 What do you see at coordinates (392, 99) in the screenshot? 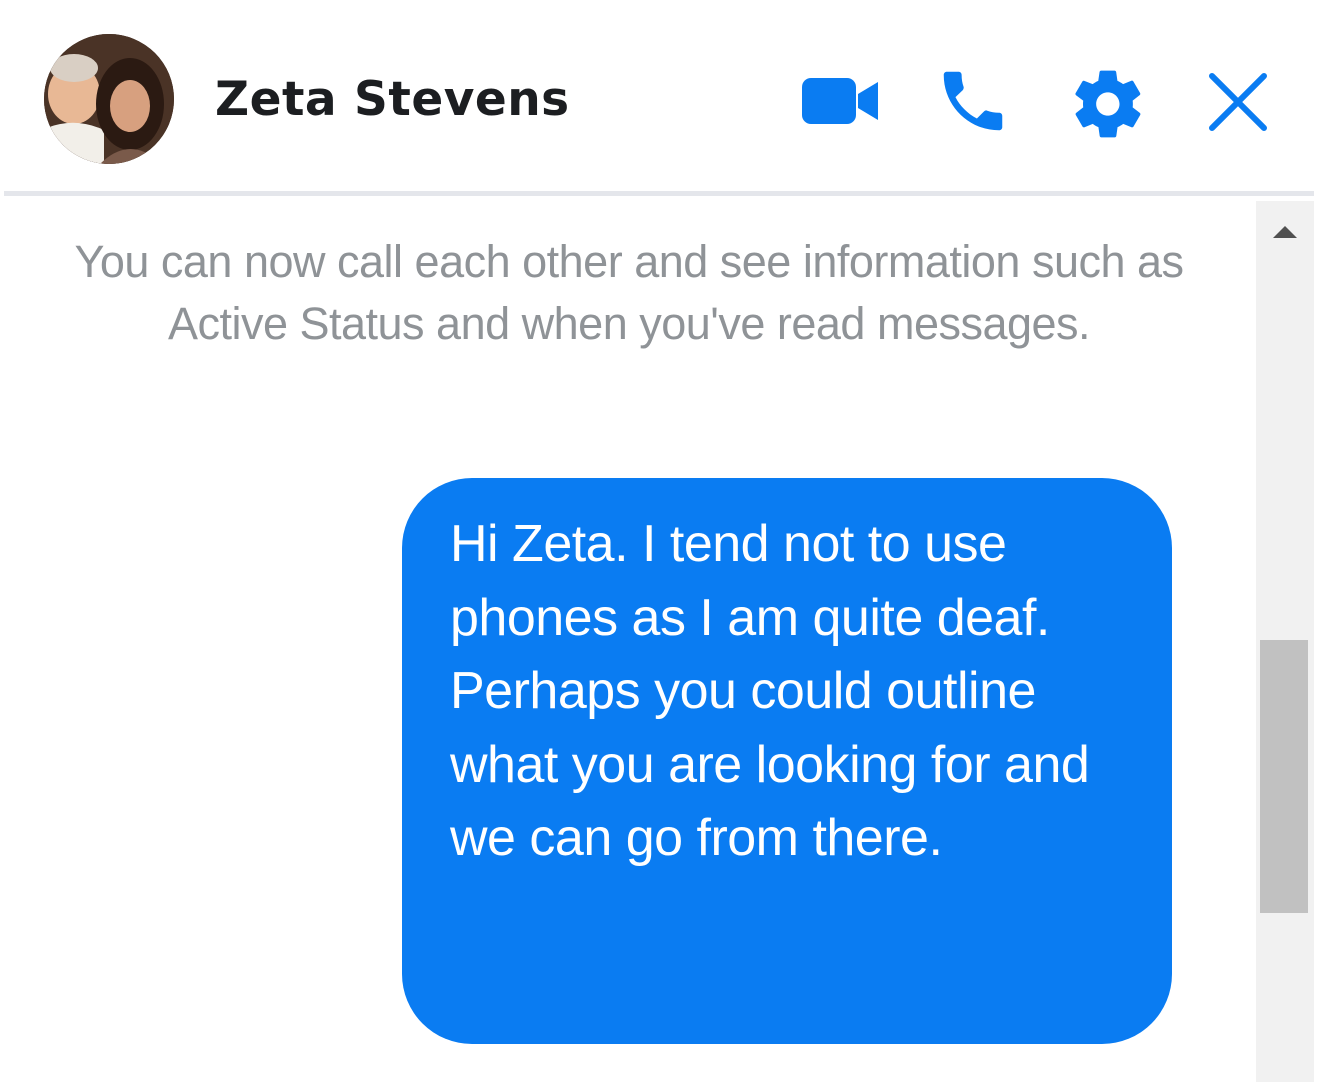
I see `contact-name: Zeta Stevens` at bounding box center [392, 99].